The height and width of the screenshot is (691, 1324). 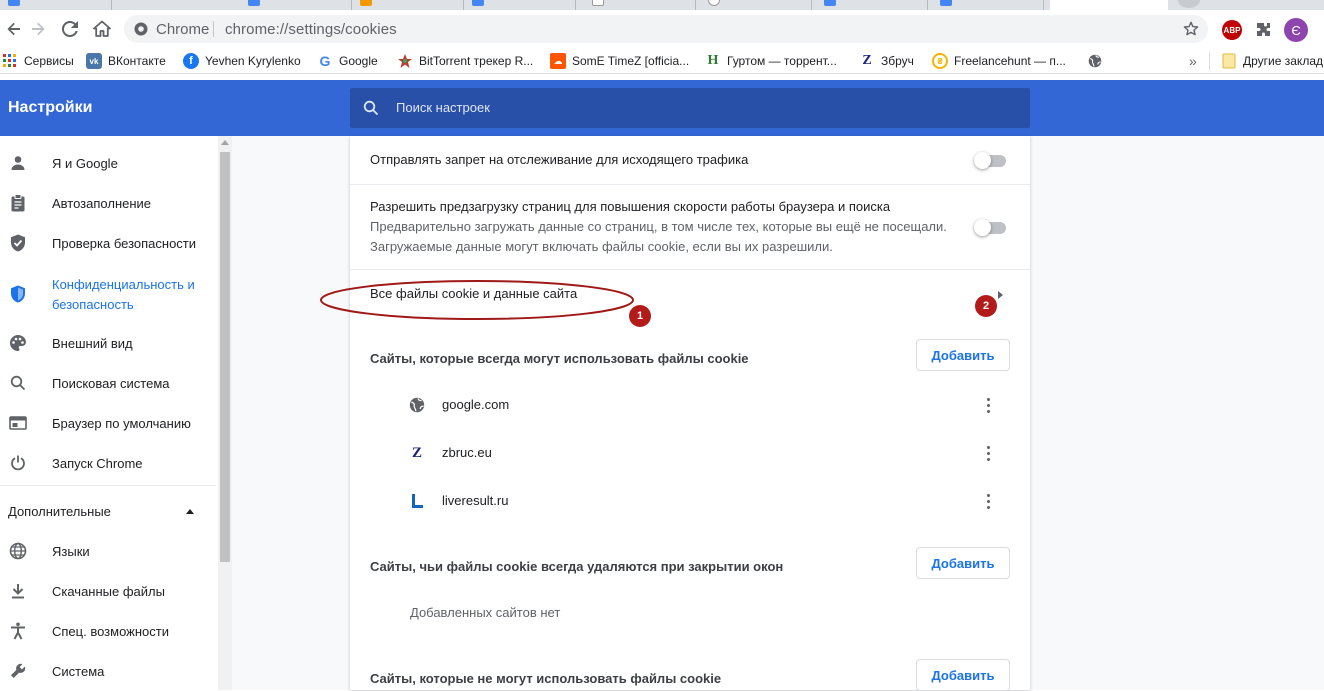 What do you see at coordinates (986, 306) in the screenshot?
I see `annotation-marker-2: 2` at bounding box center [986, 306].